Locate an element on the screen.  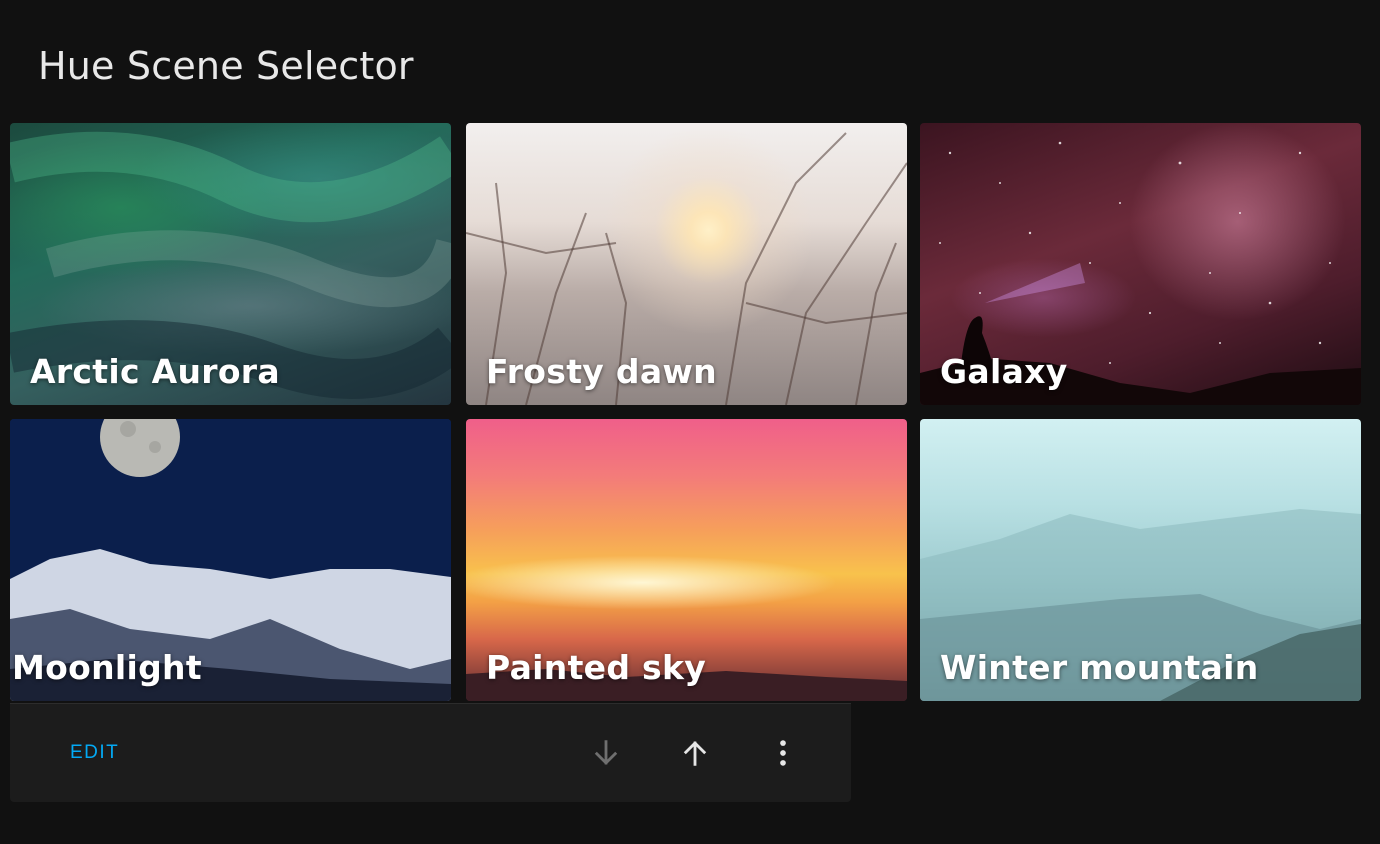
move-down-button is located at coordinates (606, 753).